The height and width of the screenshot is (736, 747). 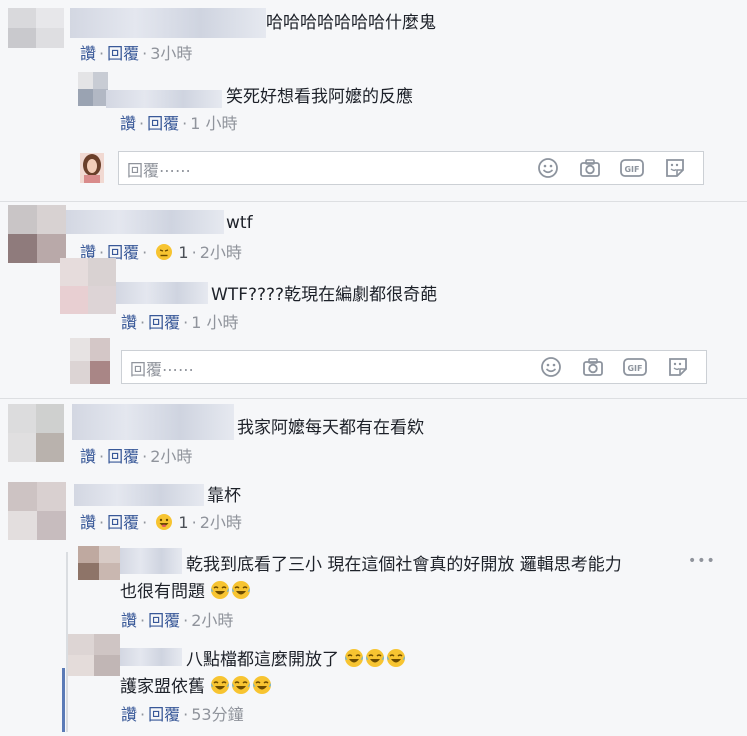 What do you see at coordinates (296, 659) in the screenshot?
I see `comment-text: 八點檔都這麼開放了` at bounding box center [296, 659].